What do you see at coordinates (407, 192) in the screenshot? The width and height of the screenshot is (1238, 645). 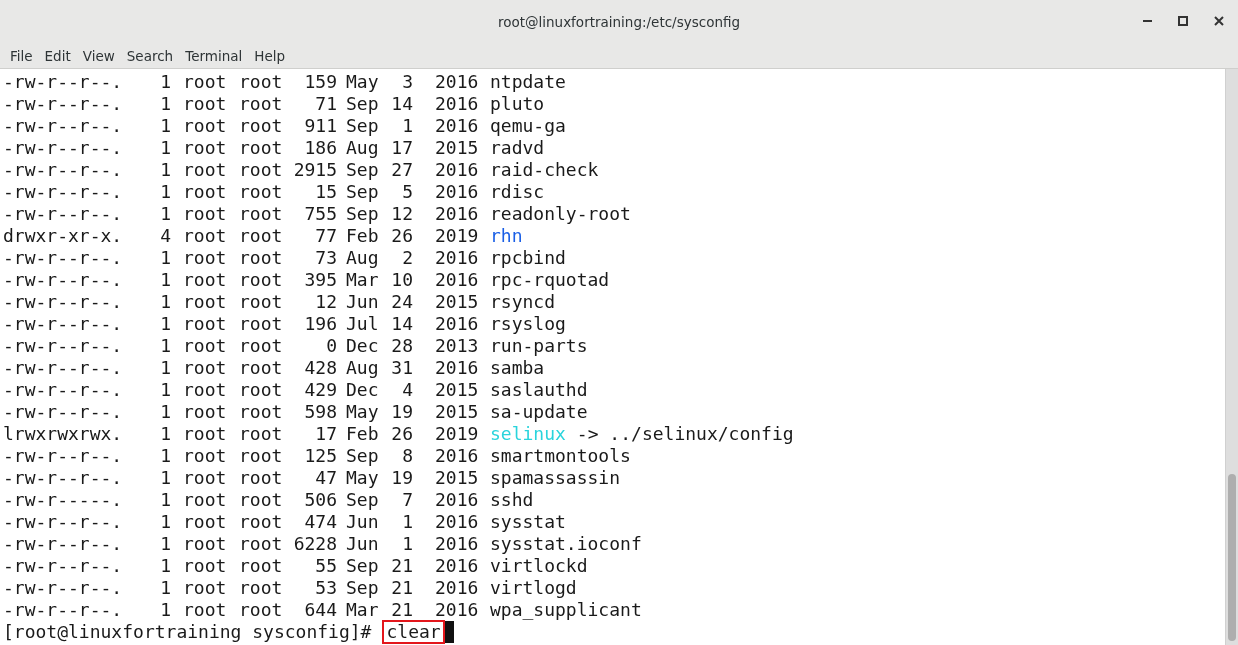 I see `day-text: 5` at bounding box center [407, 192].